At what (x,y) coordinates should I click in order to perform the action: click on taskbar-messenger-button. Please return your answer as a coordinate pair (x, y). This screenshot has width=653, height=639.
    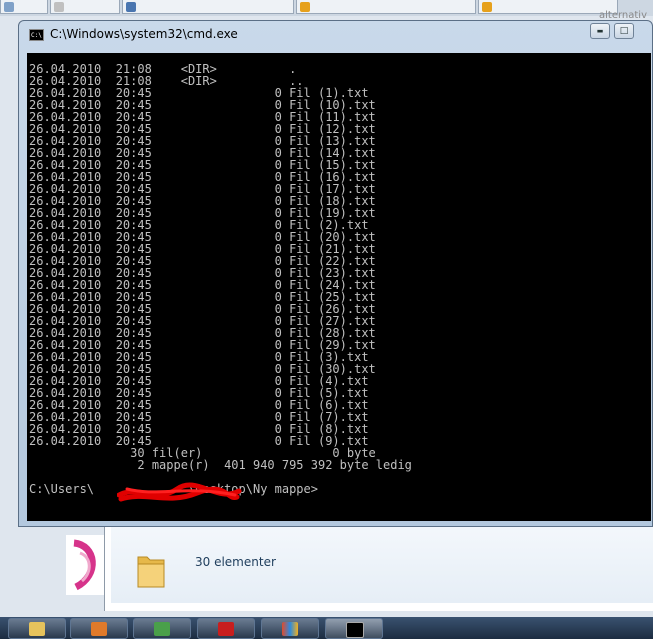
    Looking at the image, I should click on (162, 628).